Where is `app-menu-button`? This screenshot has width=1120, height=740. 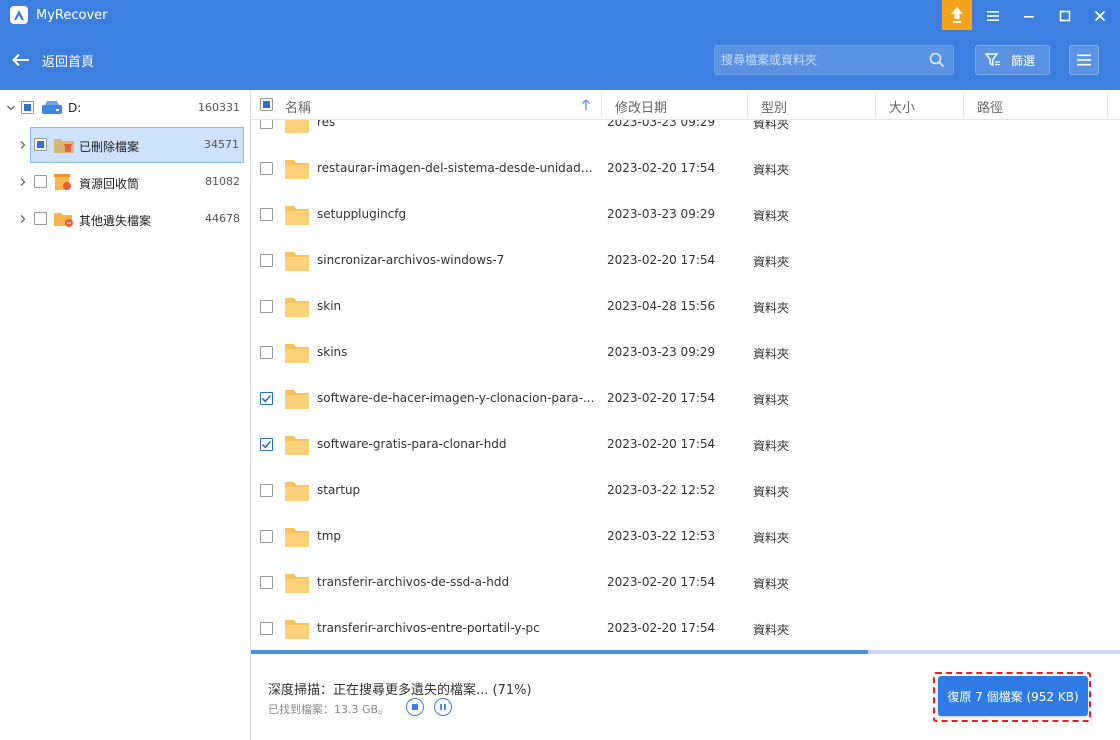 app-menu-button is located at coordinates (993, 16).